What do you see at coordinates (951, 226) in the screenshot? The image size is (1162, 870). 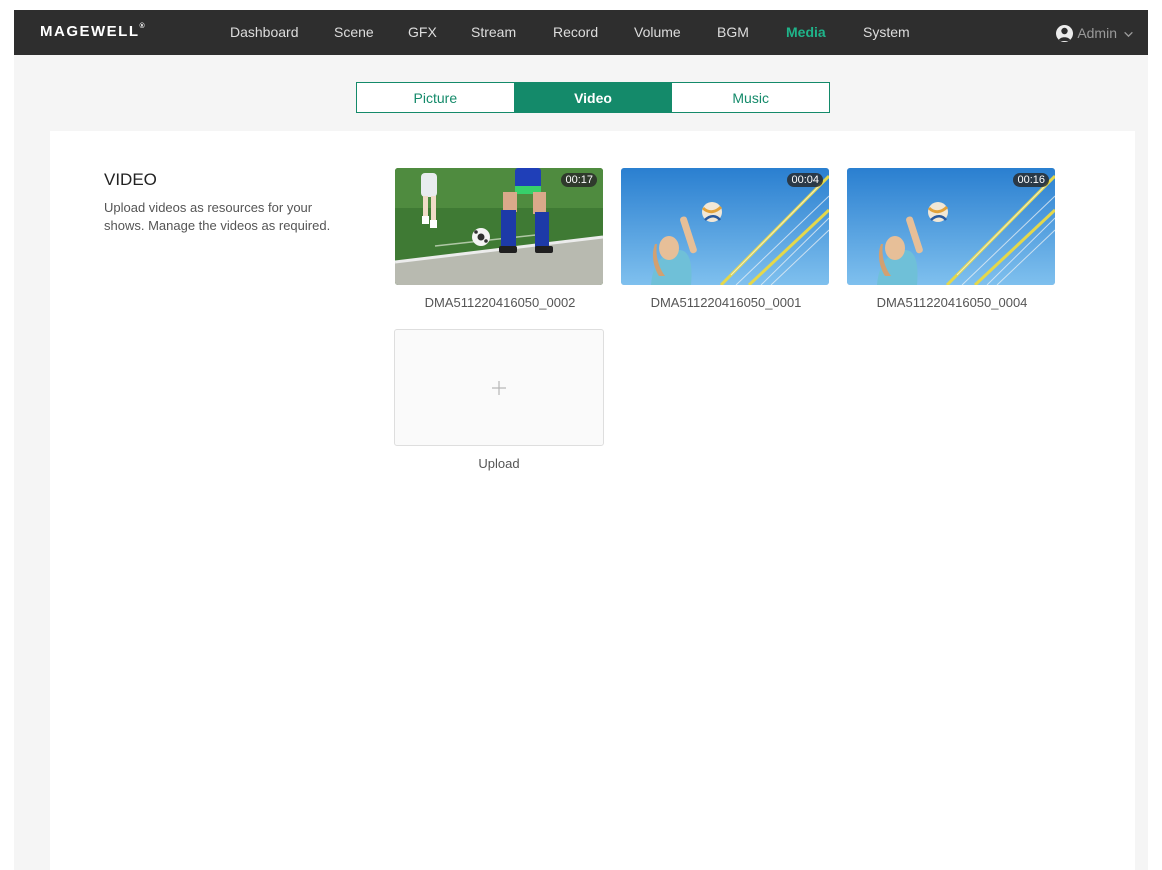 I see `video-thumbnail: 00:16` at bounding box center [951, 226].